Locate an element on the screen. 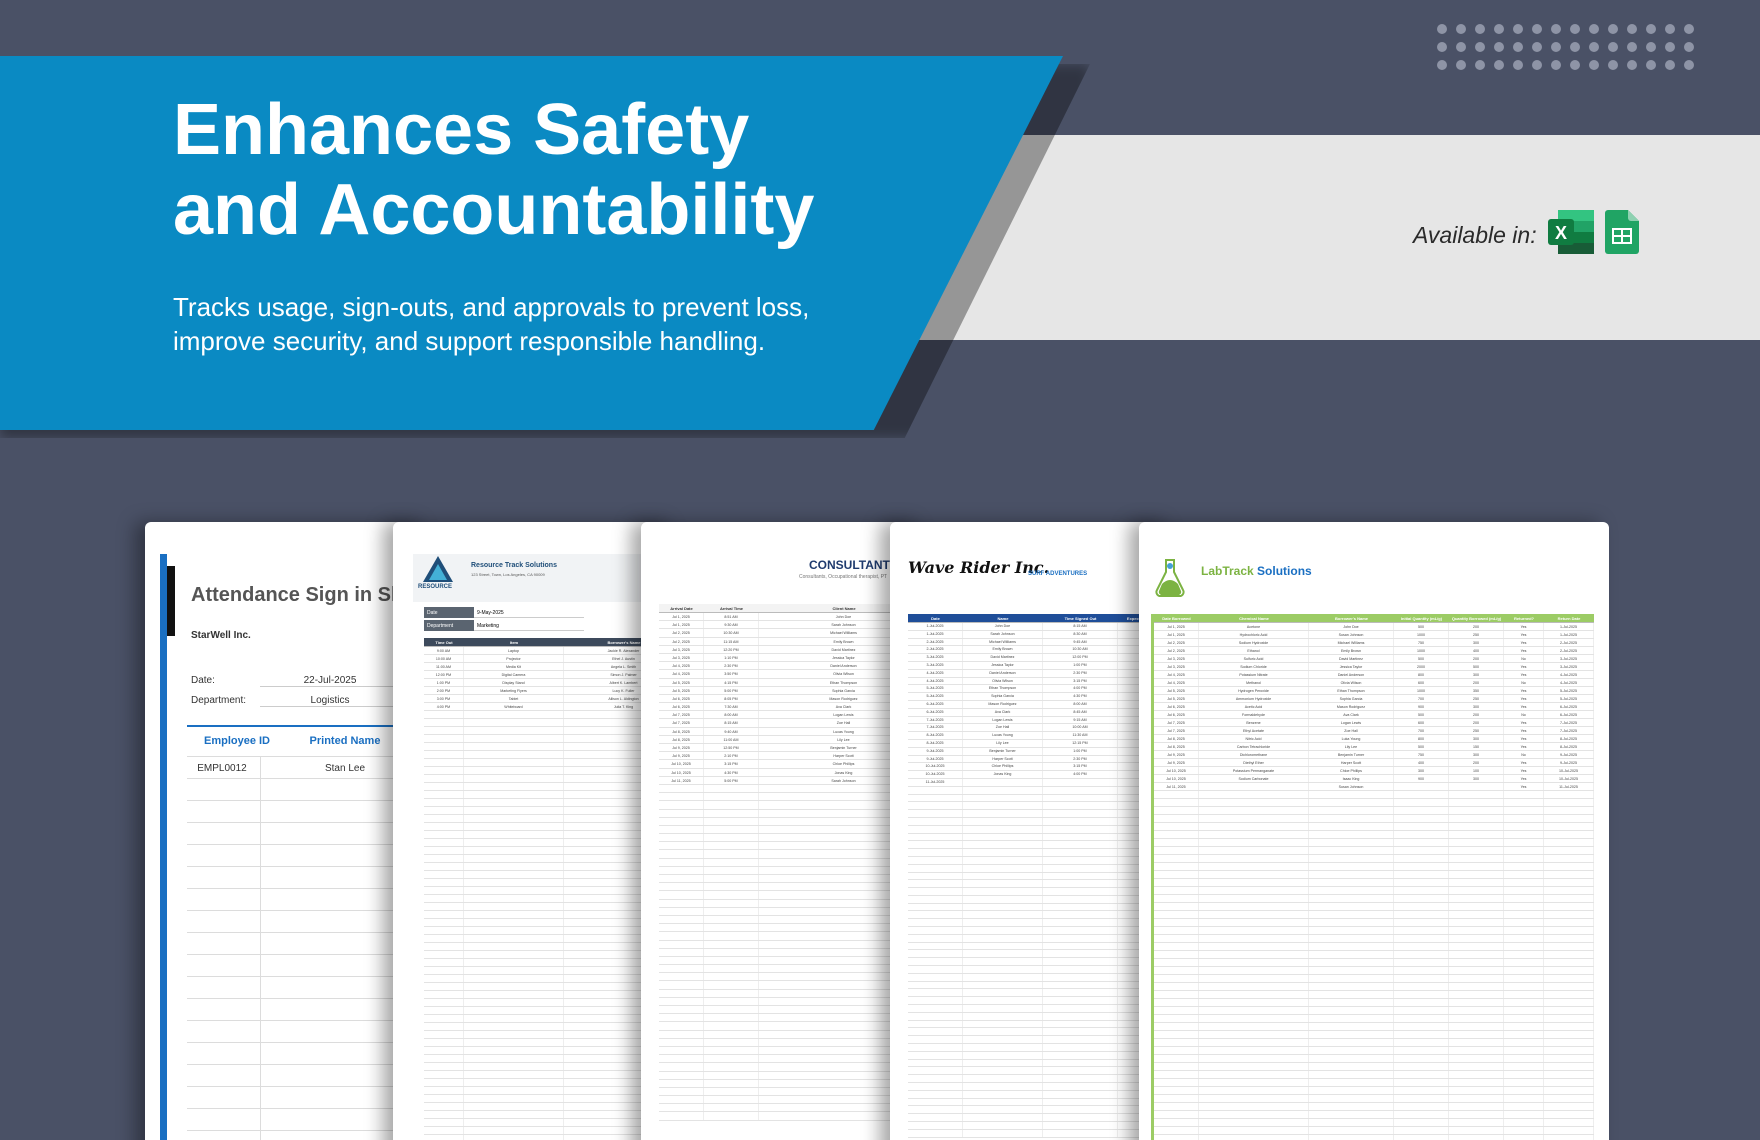  table-cell: Jul 10, 2025 is located at coordinates (1176, 770).